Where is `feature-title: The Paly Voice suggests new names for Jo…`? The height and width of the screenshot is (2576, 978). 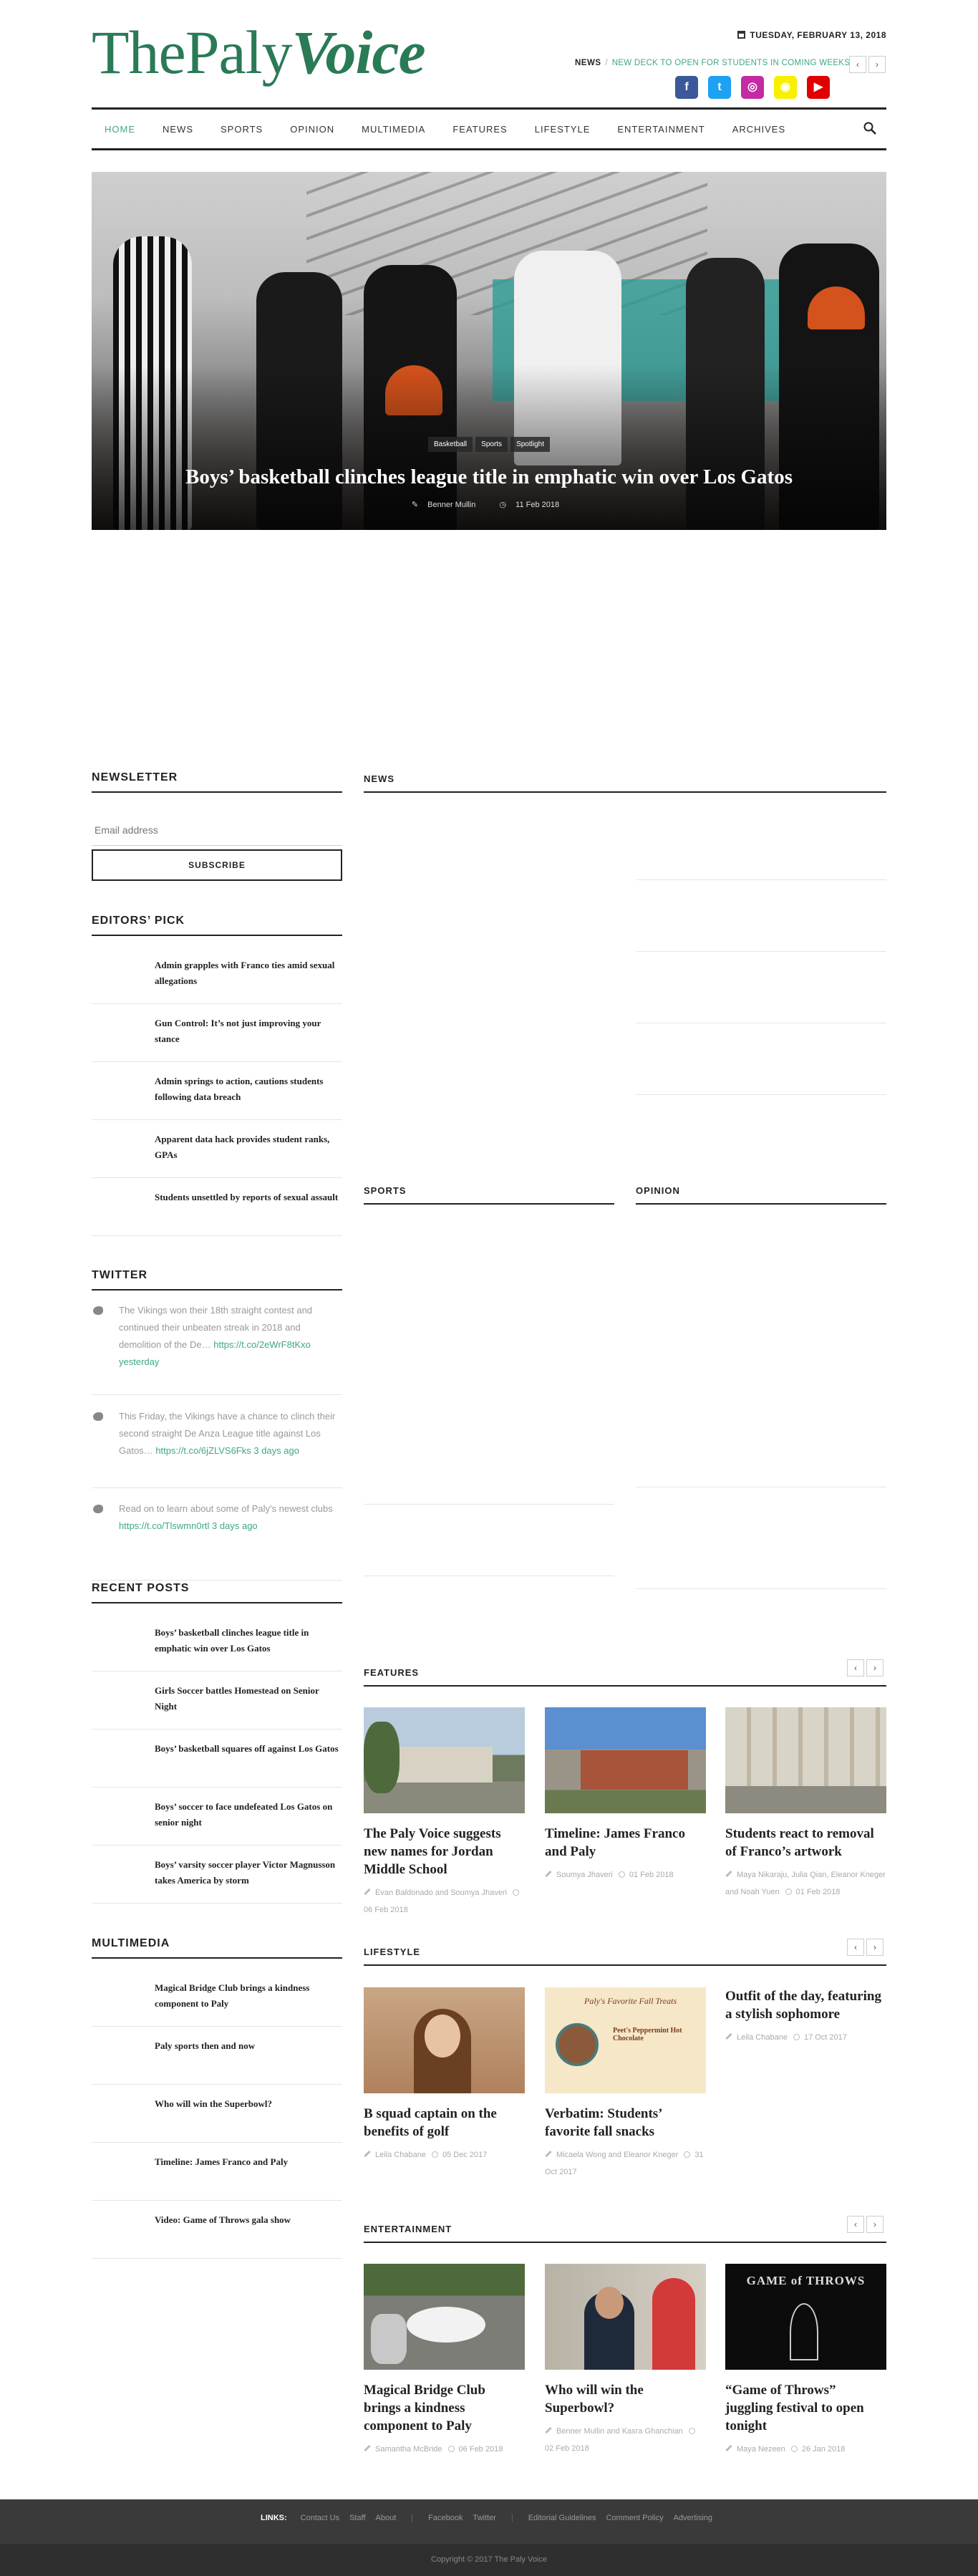
feature-title: The Paly Voice suggests new names for Jo… is located at coordinates (445, 1851).